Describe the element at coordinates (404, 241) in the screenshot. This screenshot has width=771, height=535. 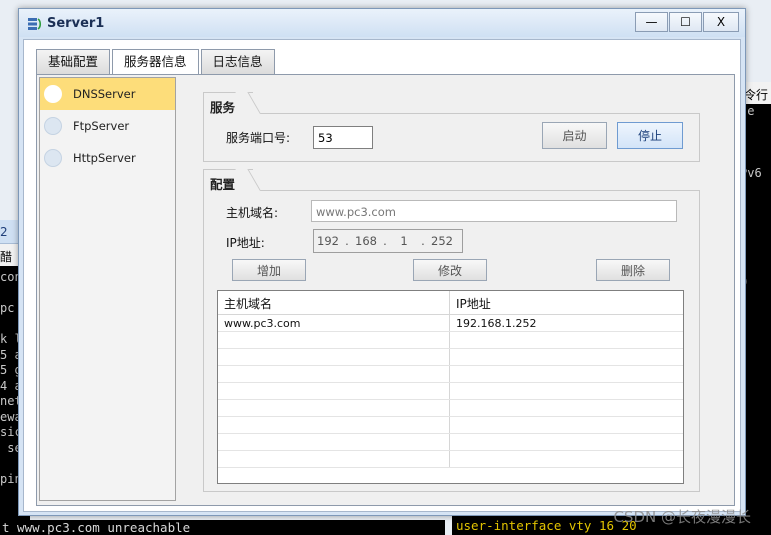
I see `ip-octet-3: 1` at that location.